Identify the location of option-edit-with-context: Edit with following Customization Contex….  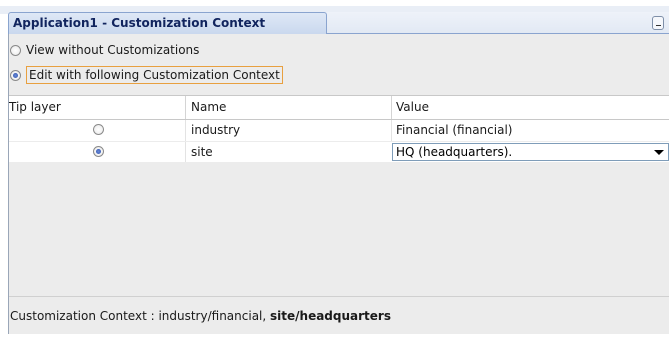
(146, 75).